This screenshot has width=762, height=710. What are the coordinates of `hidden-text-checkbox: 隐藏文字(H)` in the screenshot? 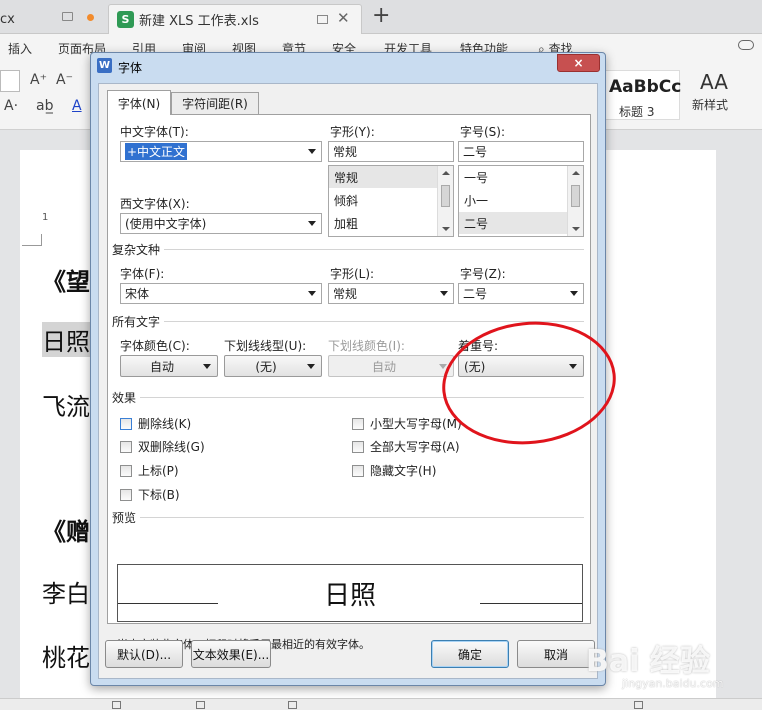 It's located at (394, 470).